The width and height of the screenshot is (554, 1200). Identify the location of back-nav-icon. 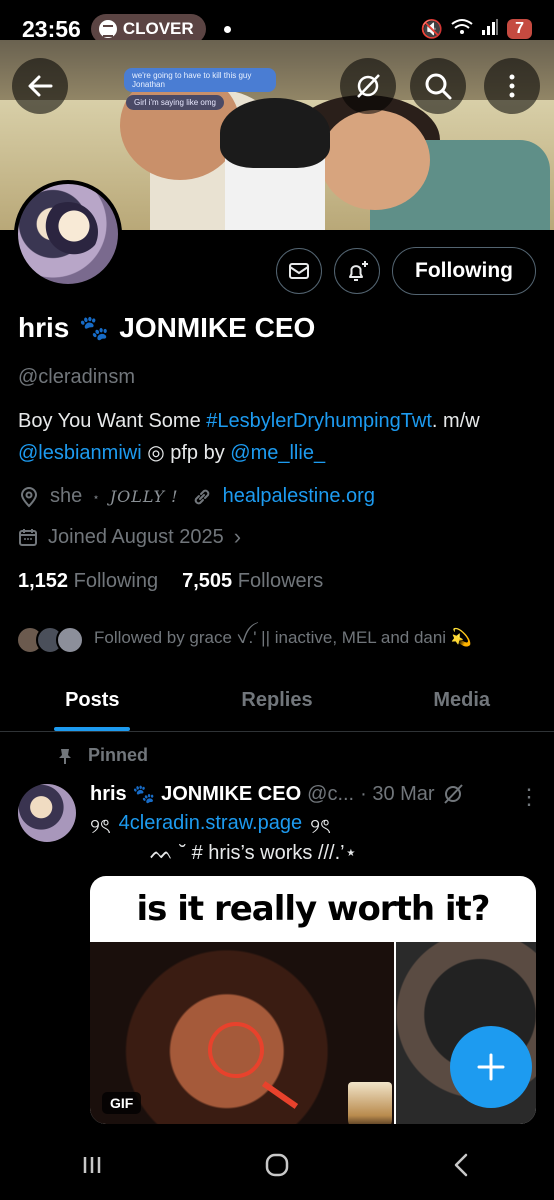
(462, 1165).